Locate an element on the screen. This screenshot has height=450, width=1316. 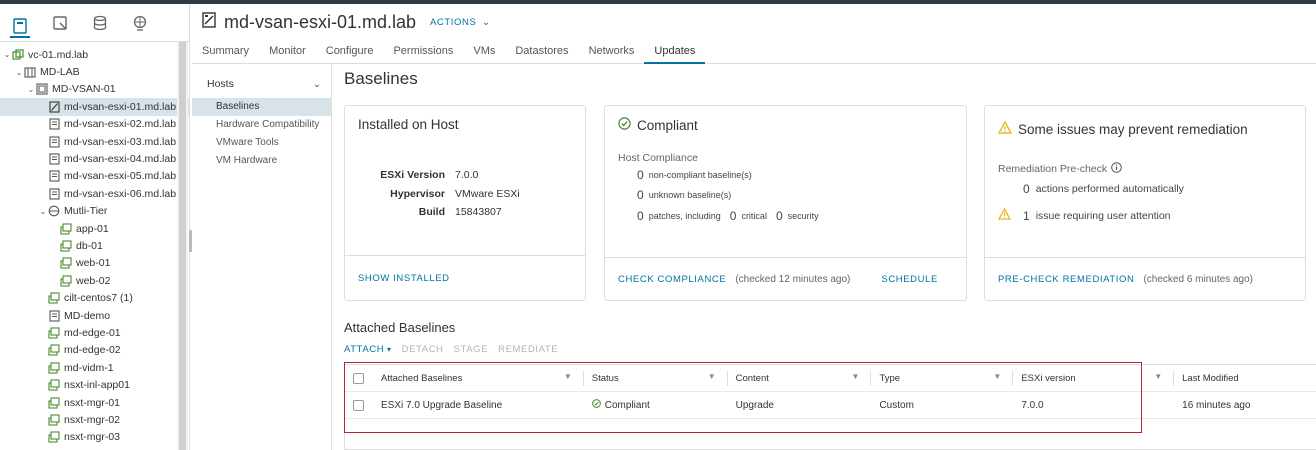
count-label: patches, including is located at coordinates (684, 216).